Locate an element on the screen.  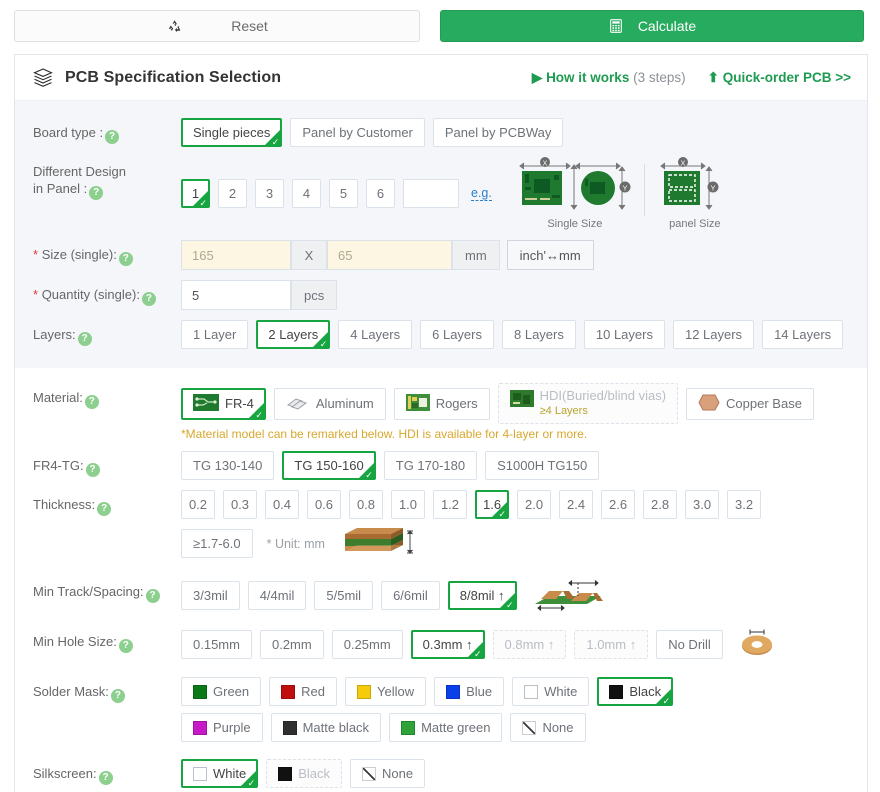
option-6-layers: 6 Layers is located at coordinates (457, 334).